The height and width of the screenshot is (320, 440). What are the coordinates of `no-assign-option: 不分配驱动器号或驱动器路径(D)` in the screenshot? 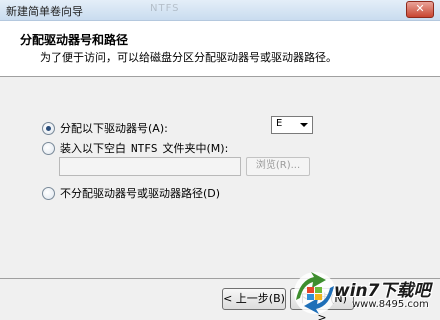 It's located at (131, 193).